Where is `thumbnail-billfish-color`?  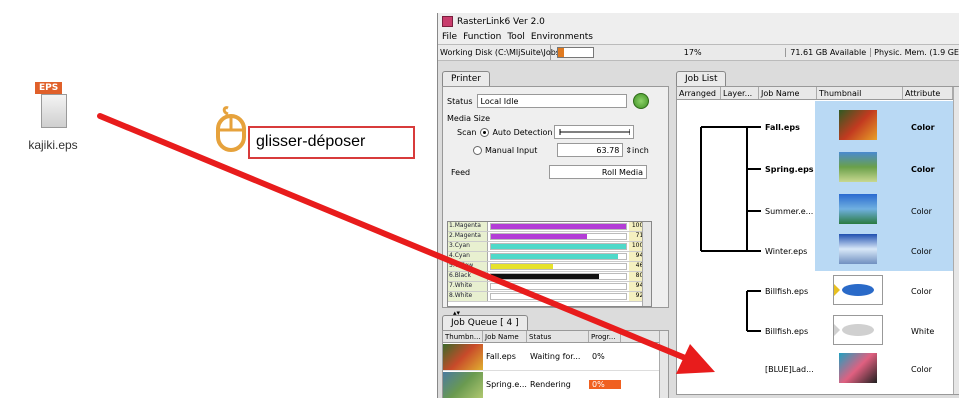 thumbnail-billfish-color is located at coordinates (858, 290).